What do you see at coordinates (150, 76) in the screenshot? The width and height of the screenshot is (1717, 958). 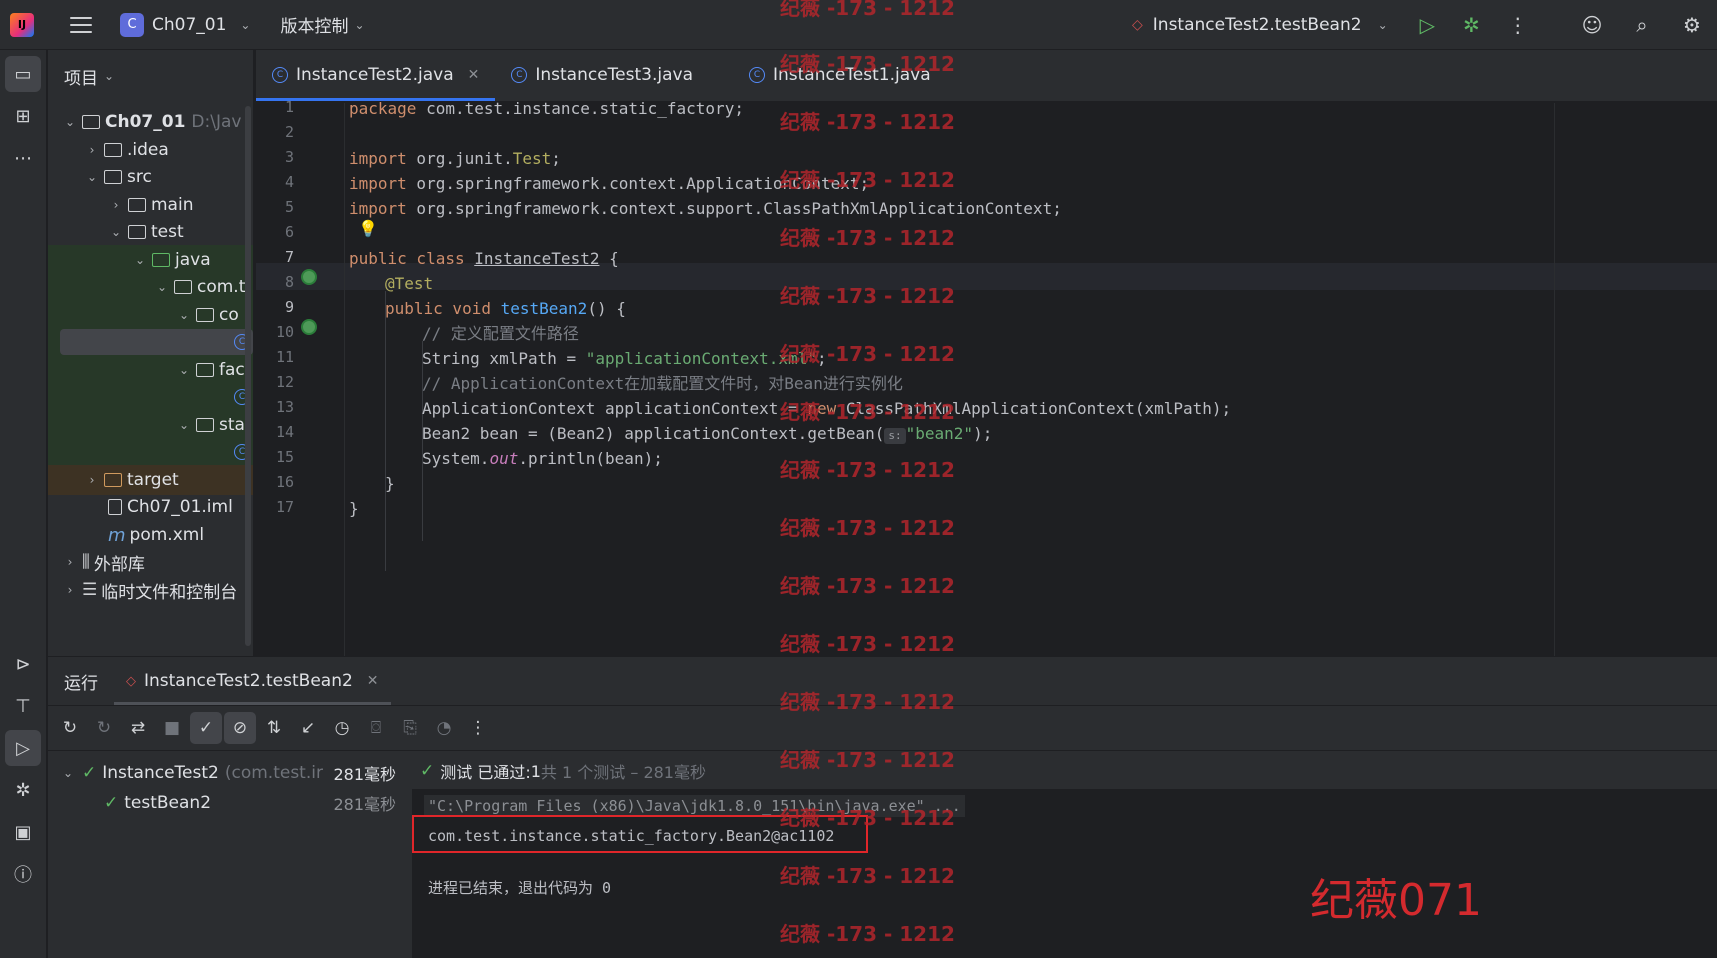 I see `project-panel-header: 项目 ⌄` at bounding box center [150, 76].